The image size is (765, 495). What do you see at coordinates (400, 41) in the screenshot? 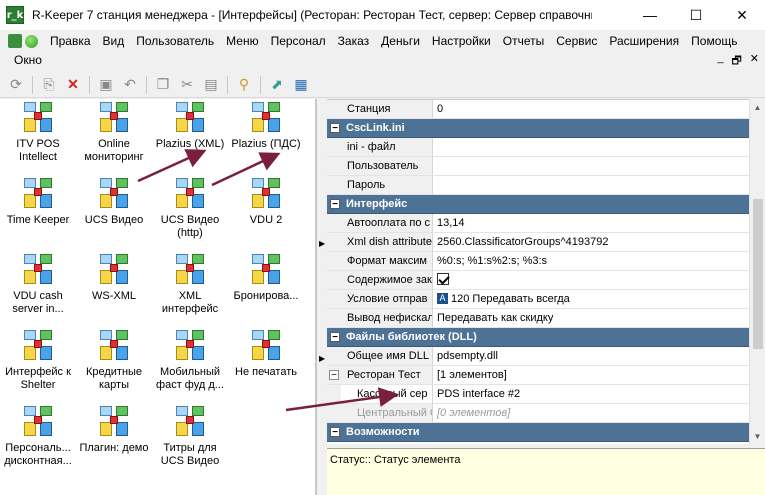
I see `menu-money: Деньги` at bounding box center [400, 41].